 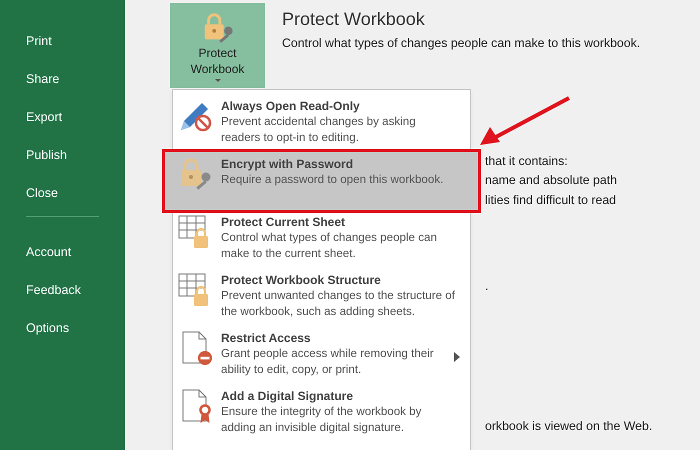 I want to click on sidebar-item: Export, so click(x=31, y=117).